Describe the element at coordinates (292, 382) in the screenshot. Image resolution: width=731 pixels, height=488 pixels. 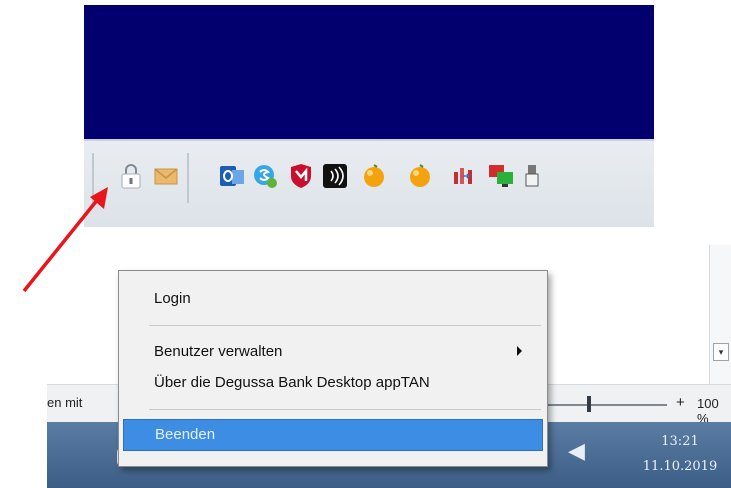
I see `menu-item-about: Über die Degussa Bank Desktop appTAN` at that location.